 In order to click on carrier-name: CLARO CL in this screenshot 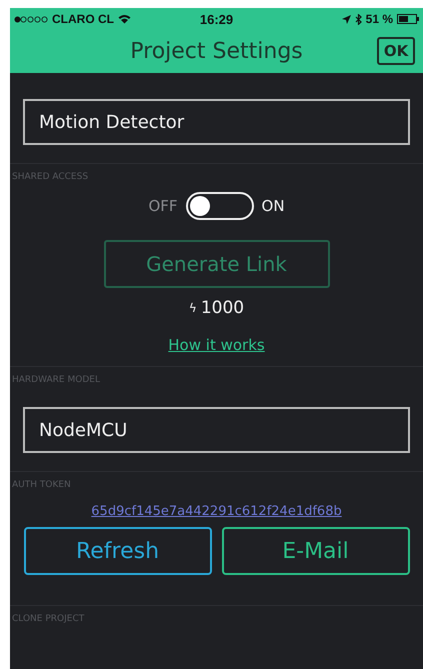, I will do `click(83, 19)`.